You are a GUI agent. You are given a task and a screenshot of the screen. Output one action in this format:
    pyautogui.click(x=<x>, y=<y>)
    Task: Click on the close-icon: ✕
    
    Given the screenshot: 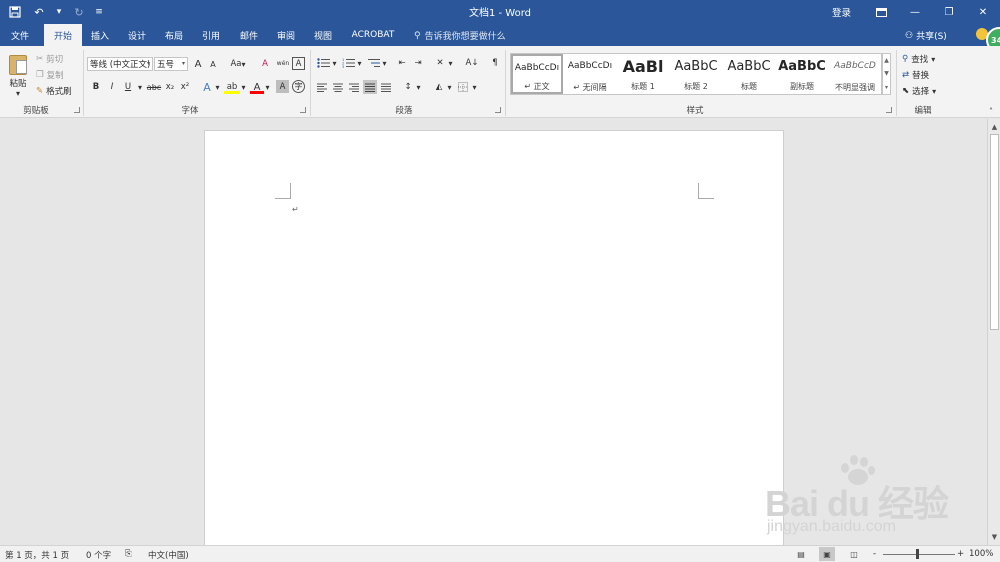 What is the action you would take?
    pyautogui.click(x=983, y=12)
    